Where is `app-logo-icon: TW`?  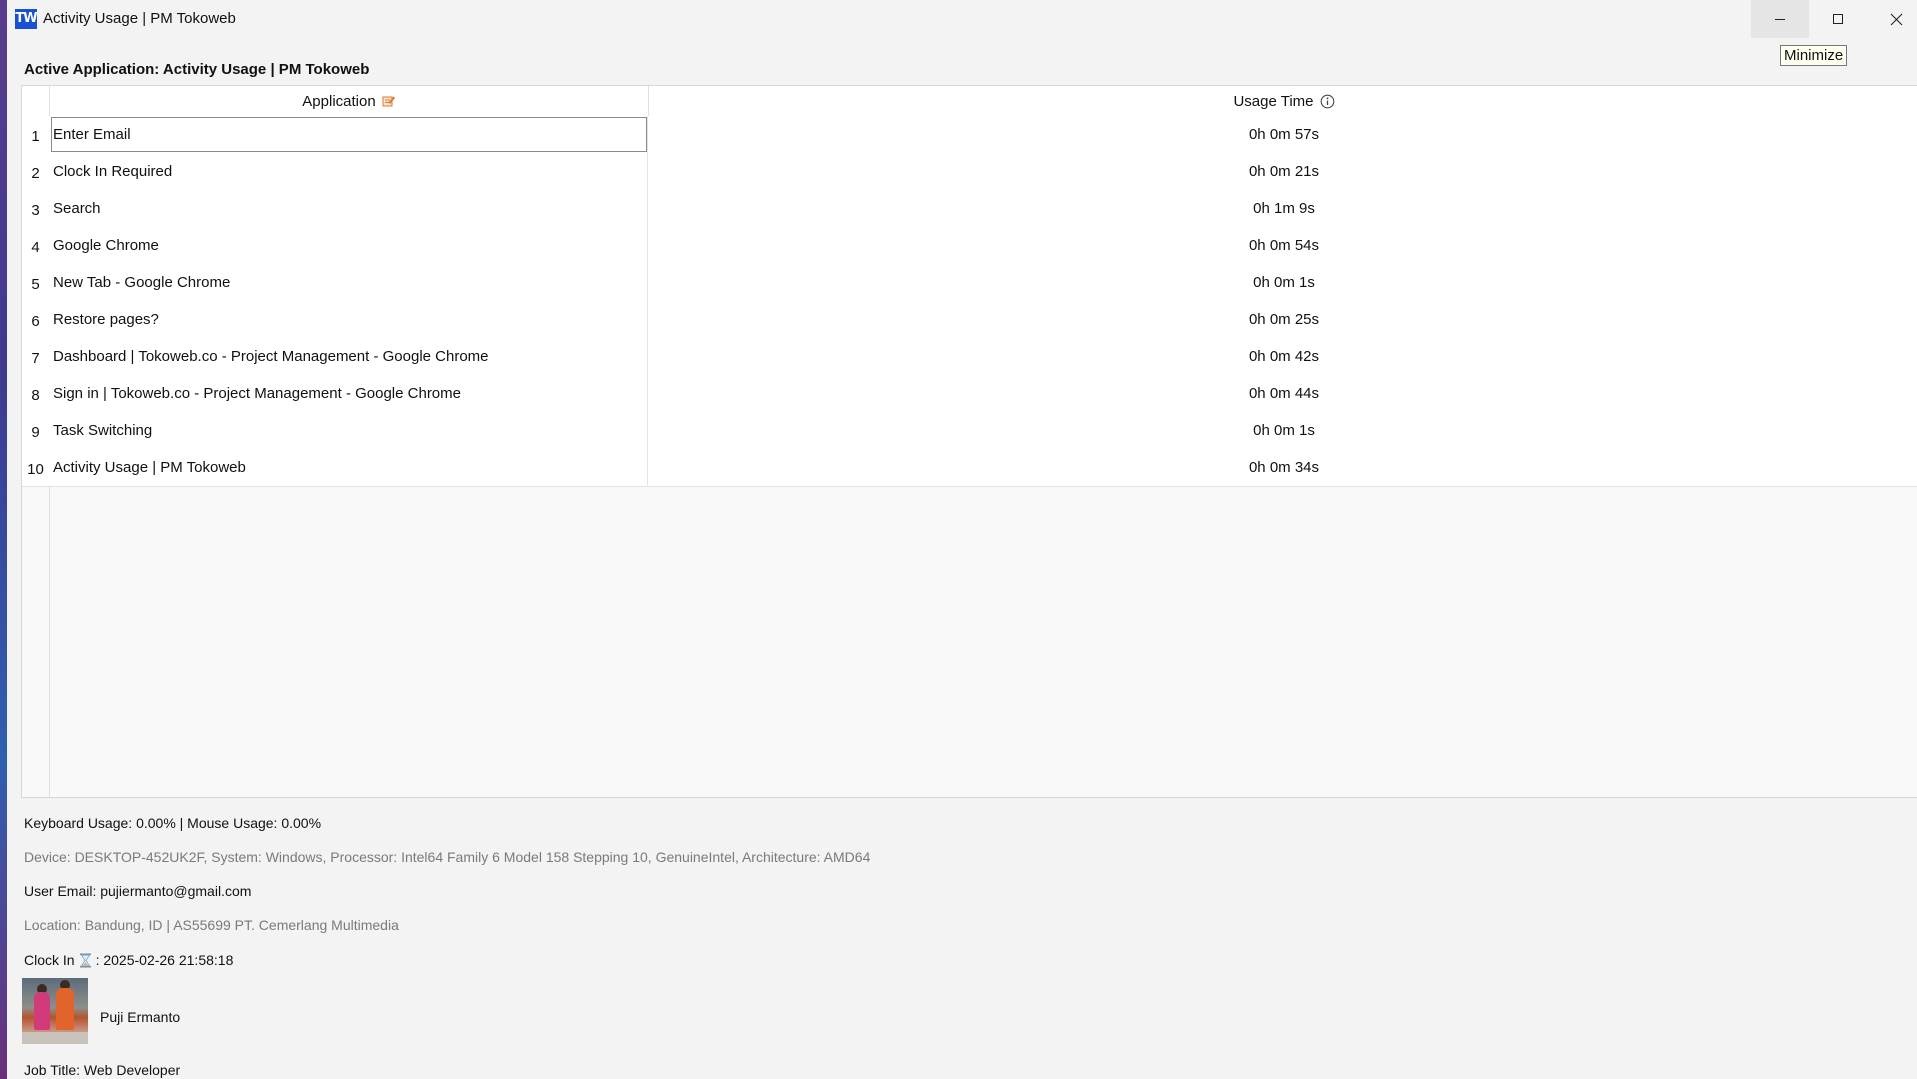 app-logo-icon: TW is located at coordinates (26, 19).